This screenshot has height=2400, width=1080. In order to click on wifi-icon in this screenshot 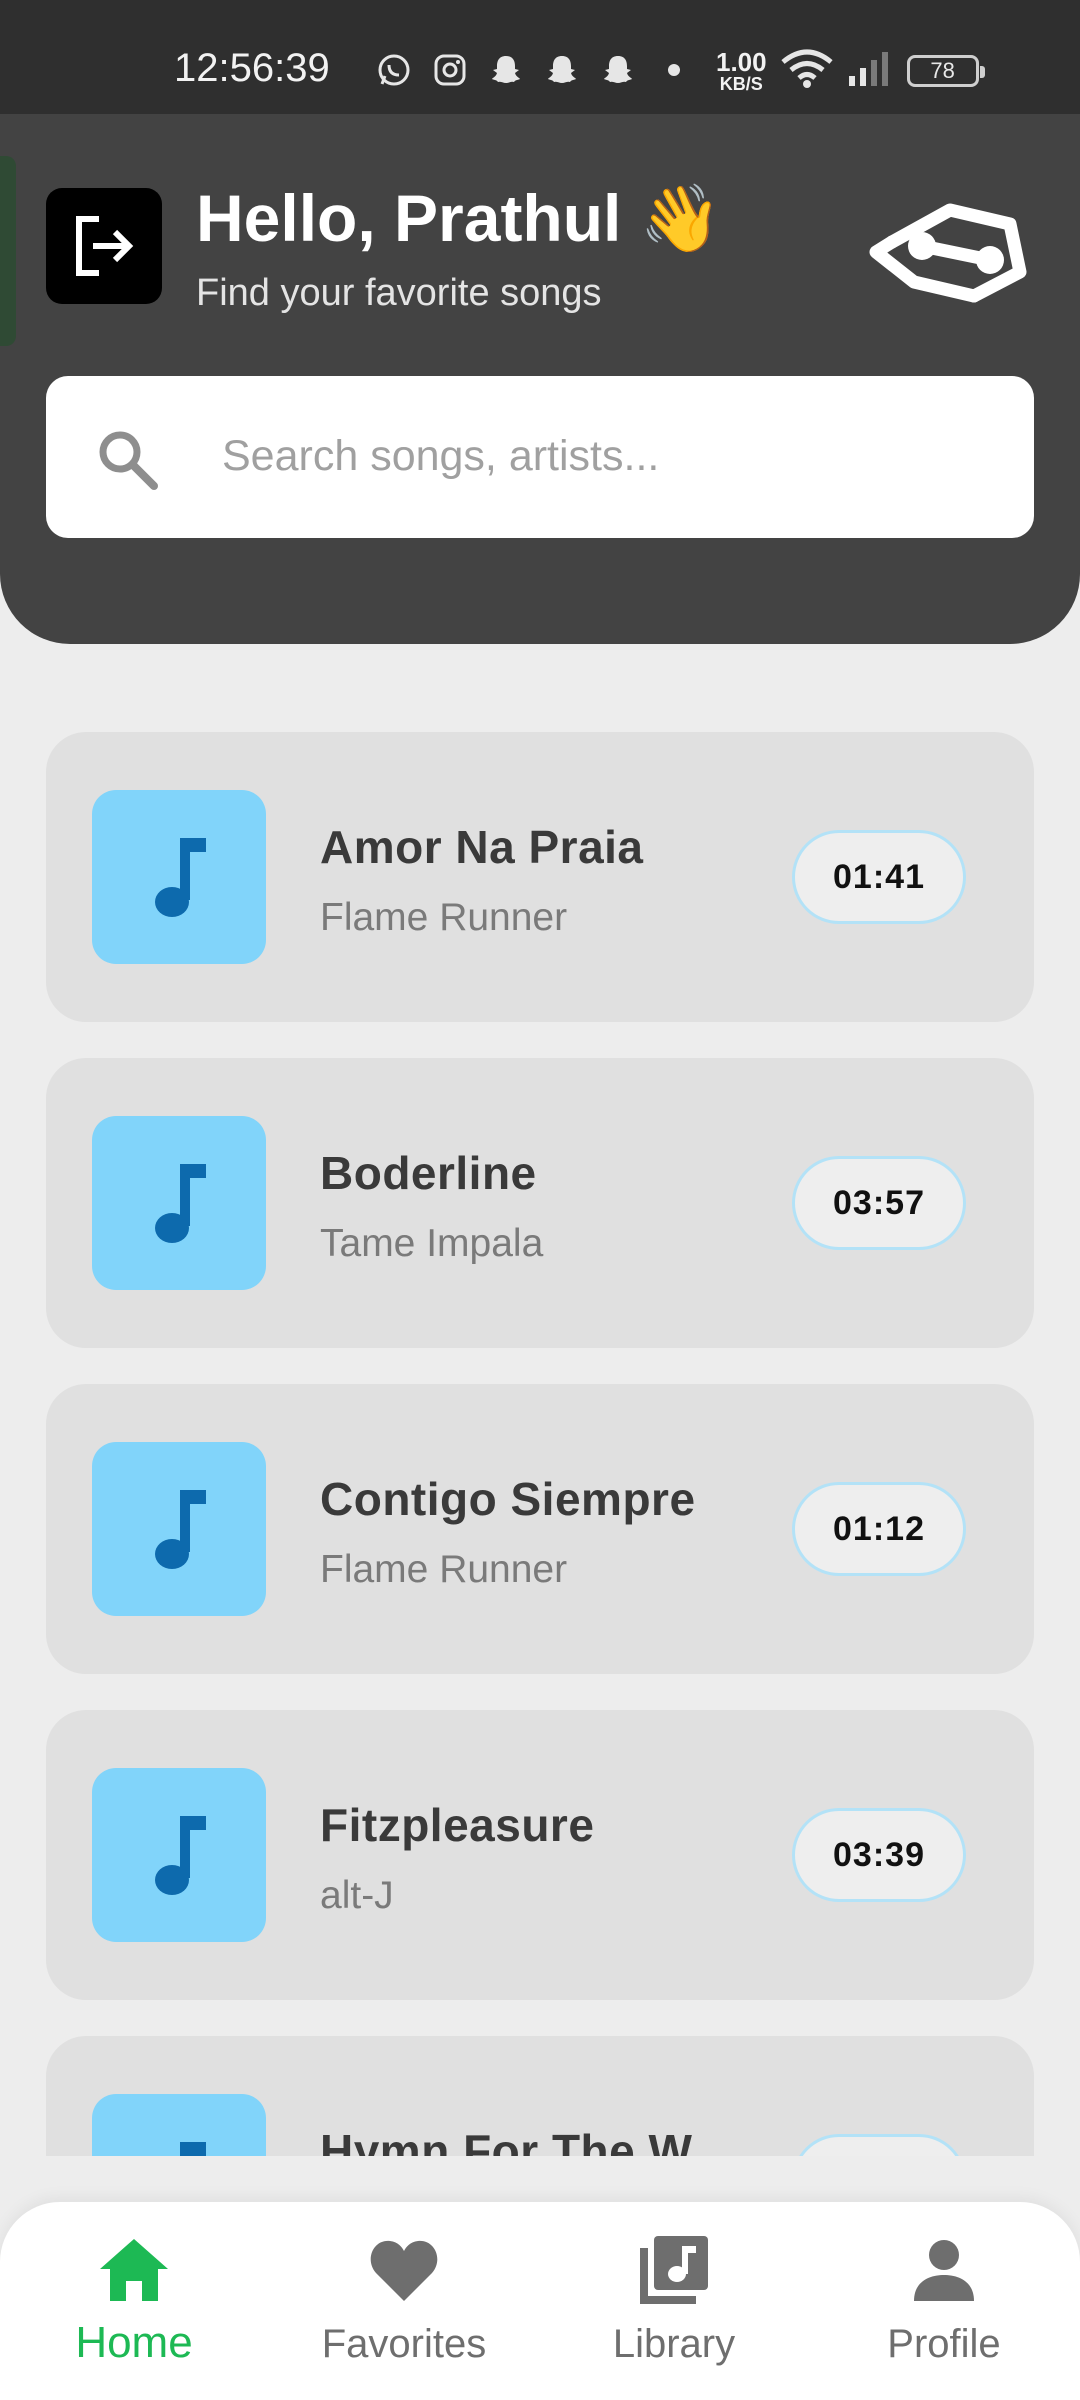, I will do `click(807, 70)`.